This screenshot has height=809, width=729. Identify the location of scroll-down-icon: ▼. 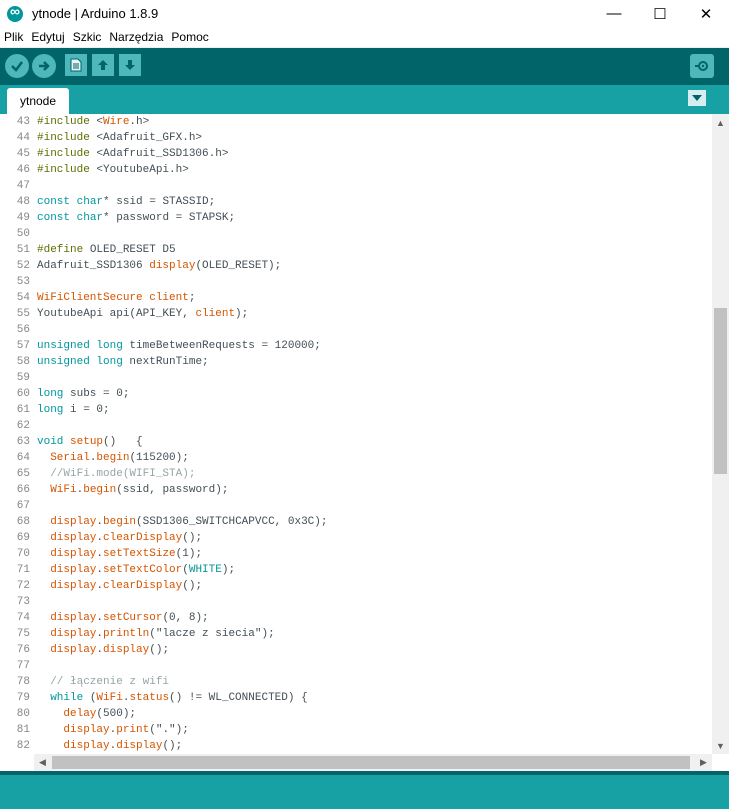
(720, 745).